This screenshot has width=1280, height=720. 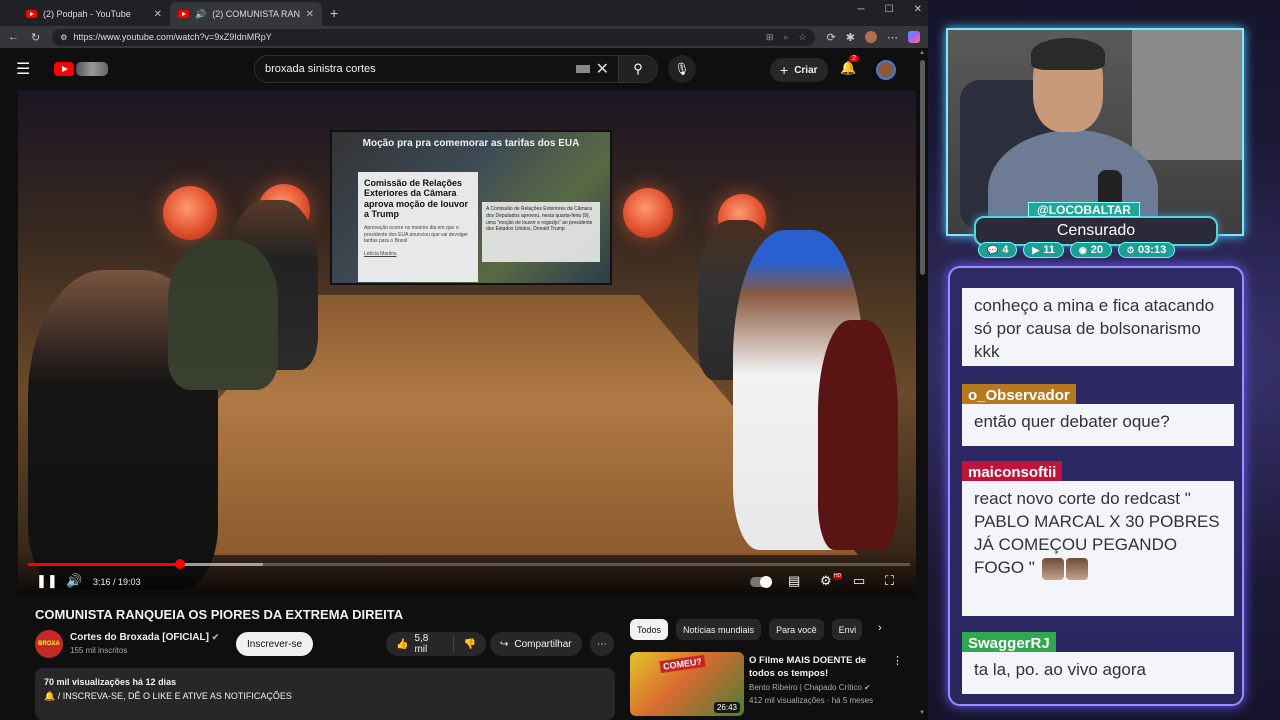 What do you see at coordinates (648, 213) in the screenshot?
I see `lantern-decoration` at bounding box center [648, 213].